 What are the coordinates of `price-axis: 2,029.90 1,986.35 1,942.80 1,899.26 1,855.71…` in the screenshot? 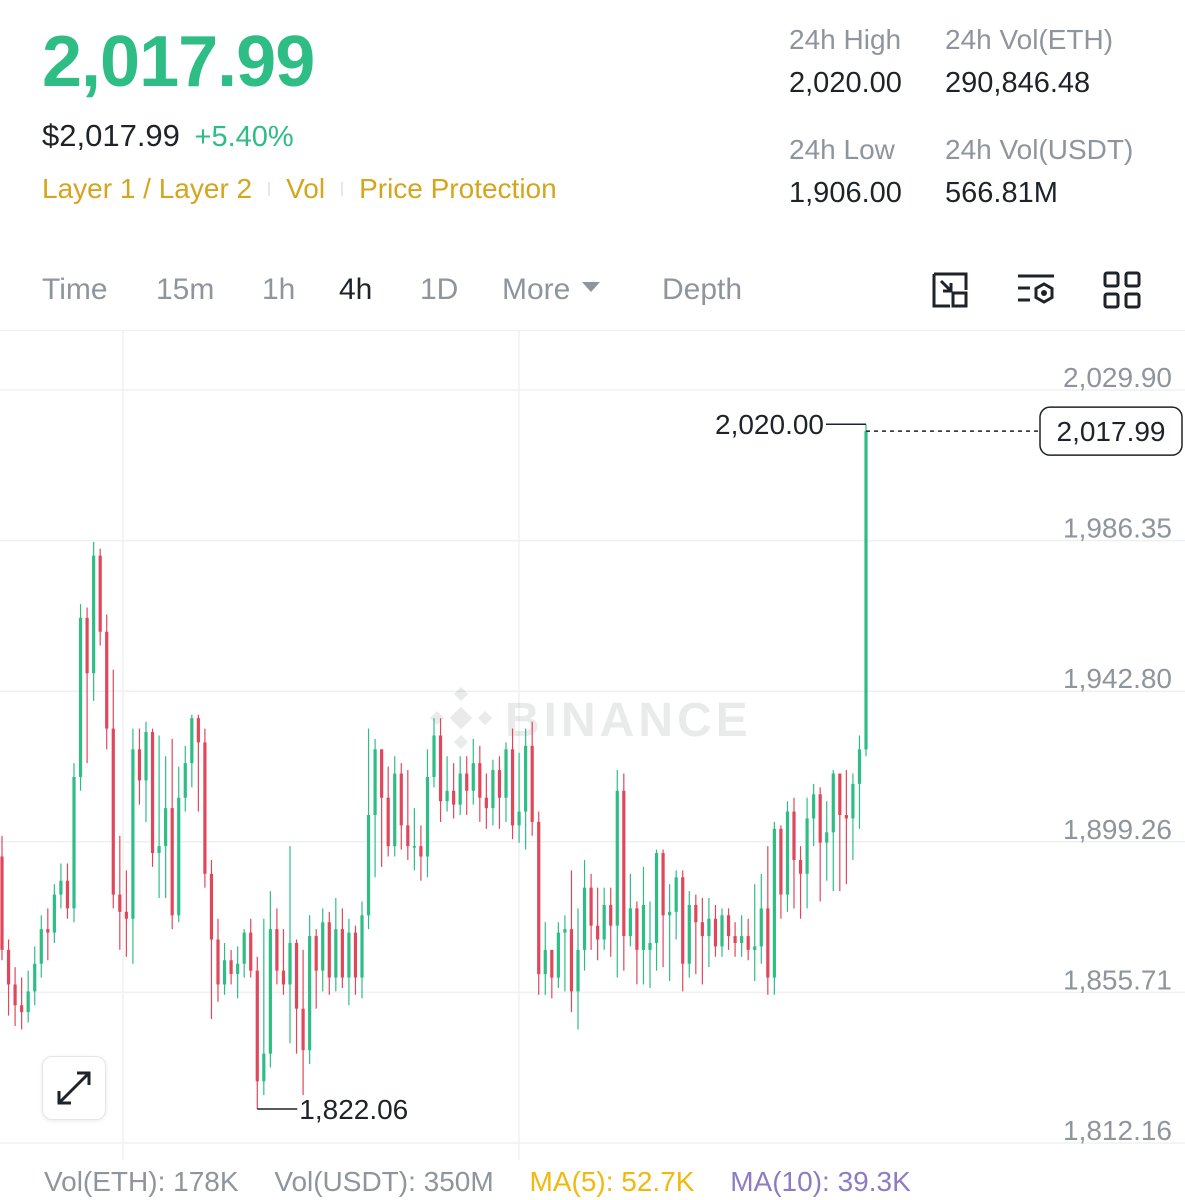 It's located at (1117, 754).